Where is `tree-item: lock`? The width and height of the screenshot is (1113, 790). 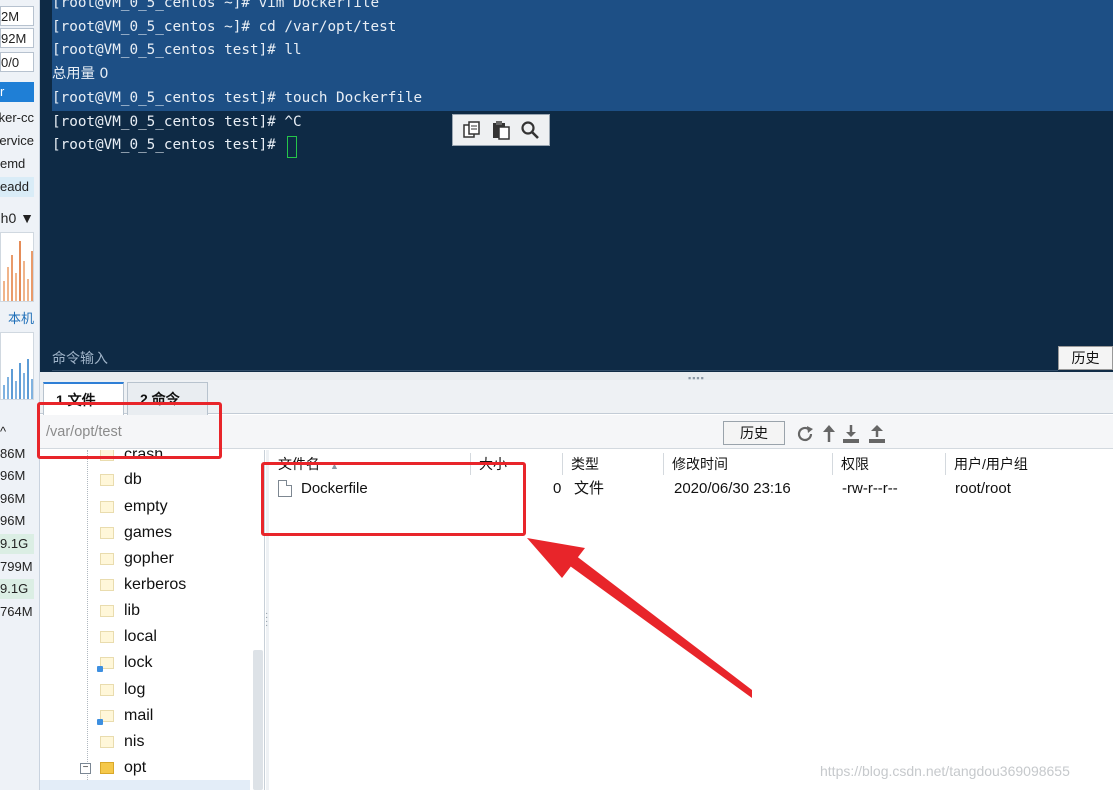 tree-item: lock is located at coordinates (125, 663).